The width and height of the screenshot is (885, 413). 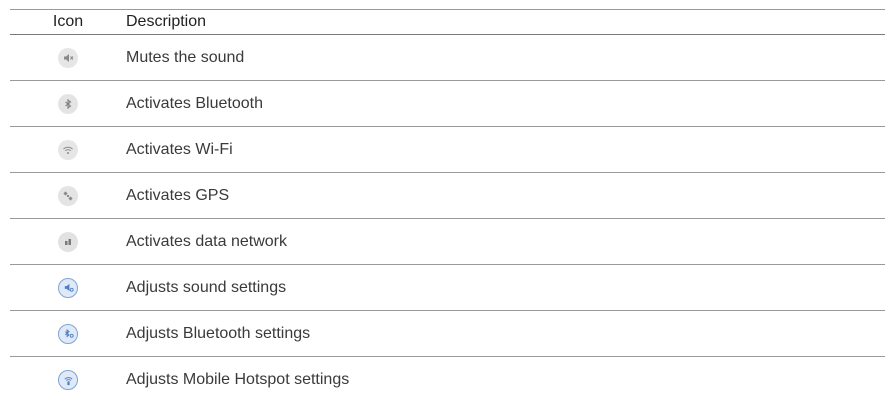 What do you see at coordinates (166, 21) in the screenshot?
I see `header-description-column: Description` at bounding box center [166, 21].